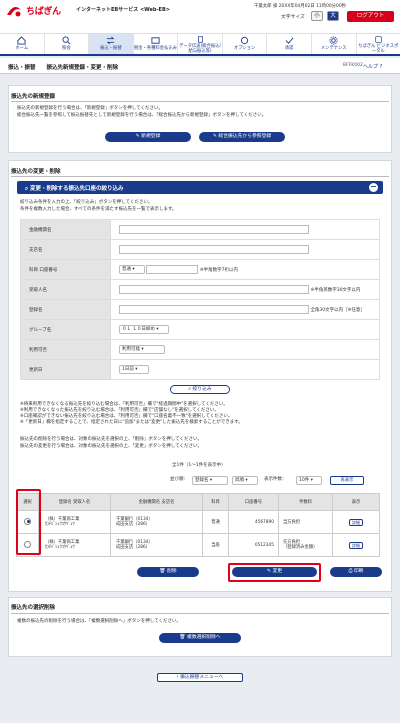 The image size is (400, 723). I want to click on print-button: ⎙ 印刷, so click(356, 572).